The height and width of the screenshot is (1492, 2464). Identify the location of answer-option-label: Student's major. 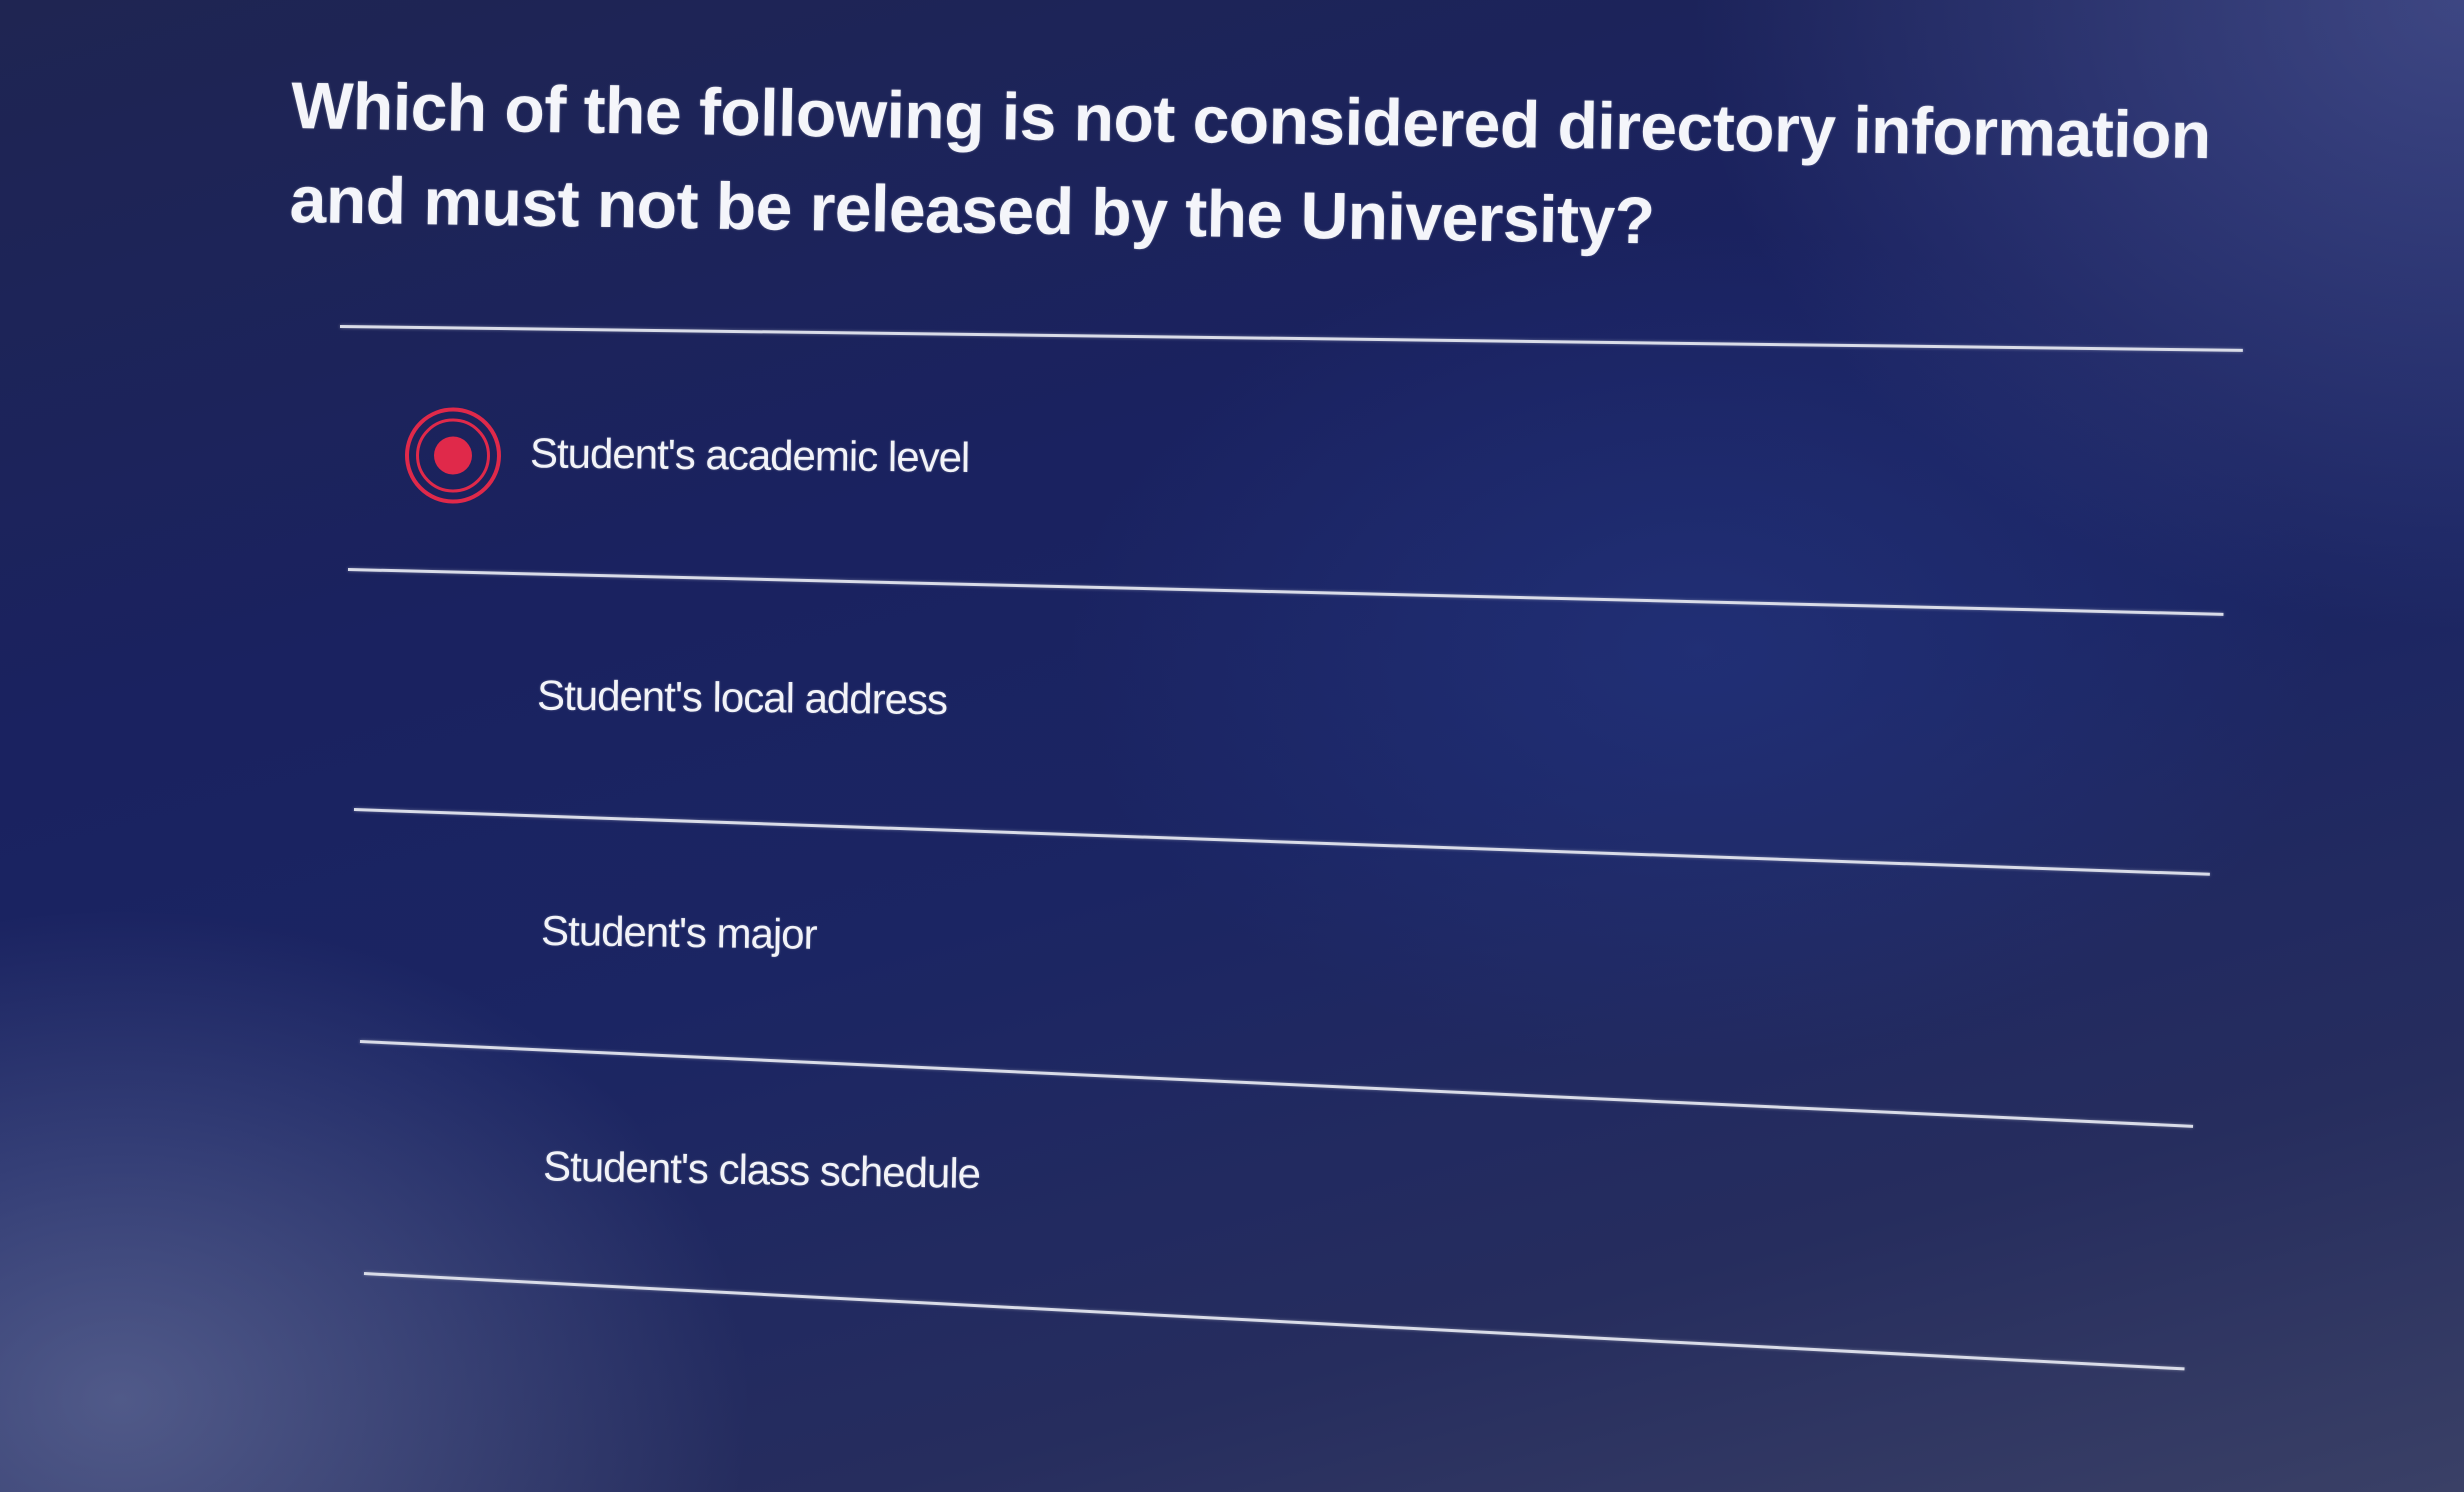
(678, 932).